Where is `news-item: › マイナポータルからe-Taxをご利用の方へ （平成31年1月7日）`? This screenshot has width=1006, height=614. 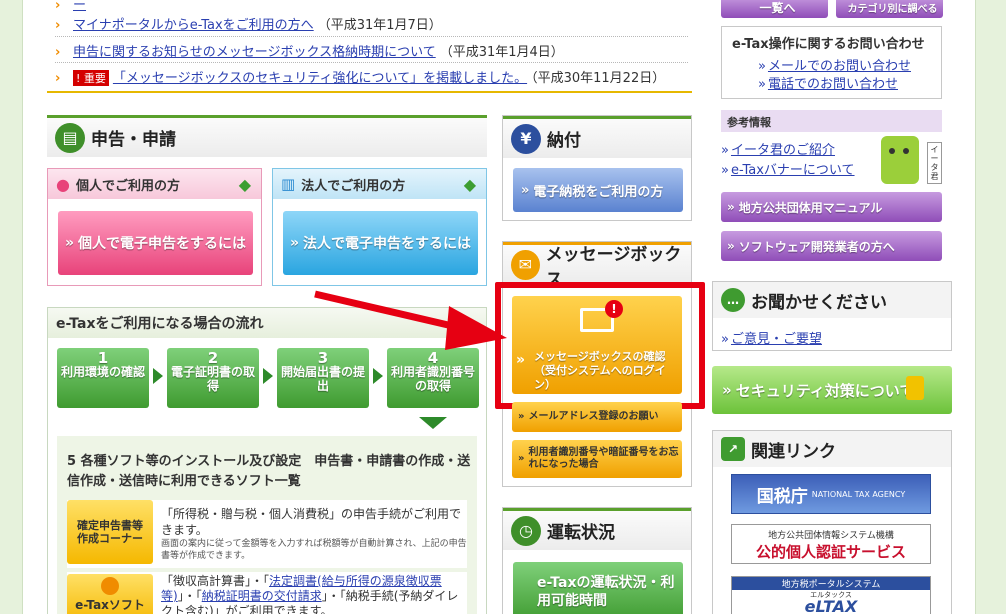
news-item: › マイナポータルからe-Taxをご利用の方へ （平成31年1月7日） is located at coordinates (248, 23).